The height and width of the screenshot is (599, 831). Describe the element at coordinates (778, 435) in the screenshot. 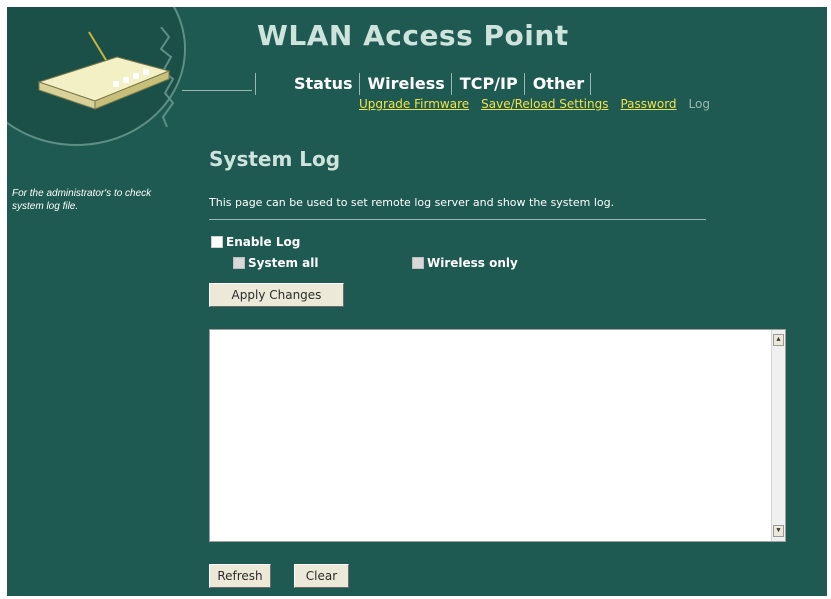

I see `log-scrollbar: ▲ ▼` at that location.